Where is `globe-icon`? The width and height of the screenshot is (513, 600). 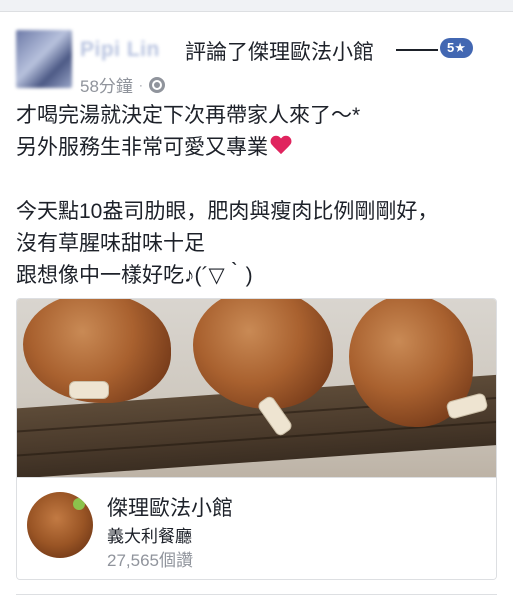
globe-icon is located at coordinates (156, 84).